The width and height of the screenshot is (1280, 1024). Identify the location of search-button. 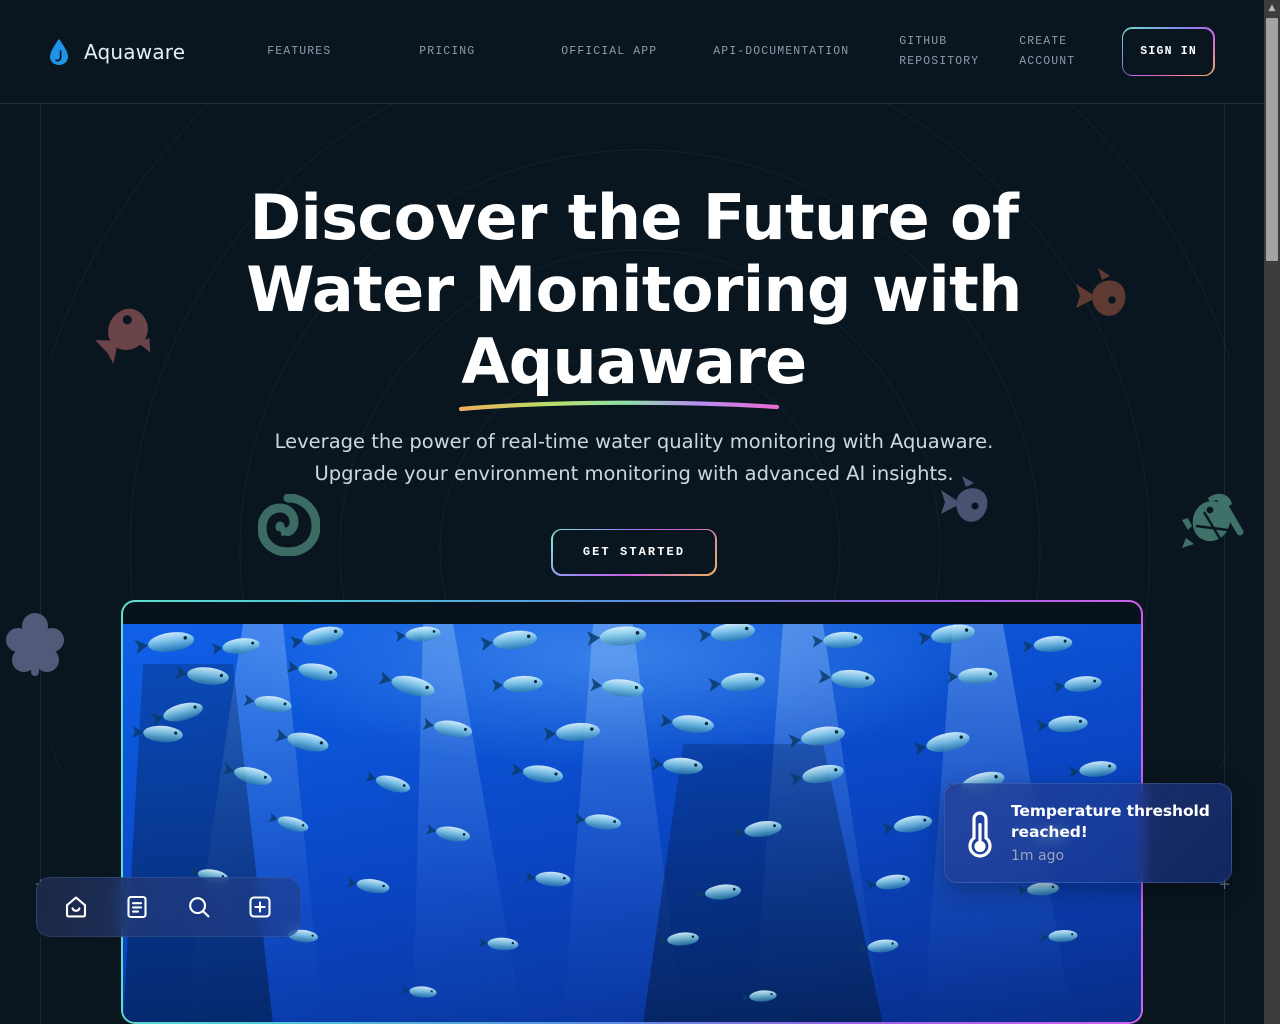
(199, 907).